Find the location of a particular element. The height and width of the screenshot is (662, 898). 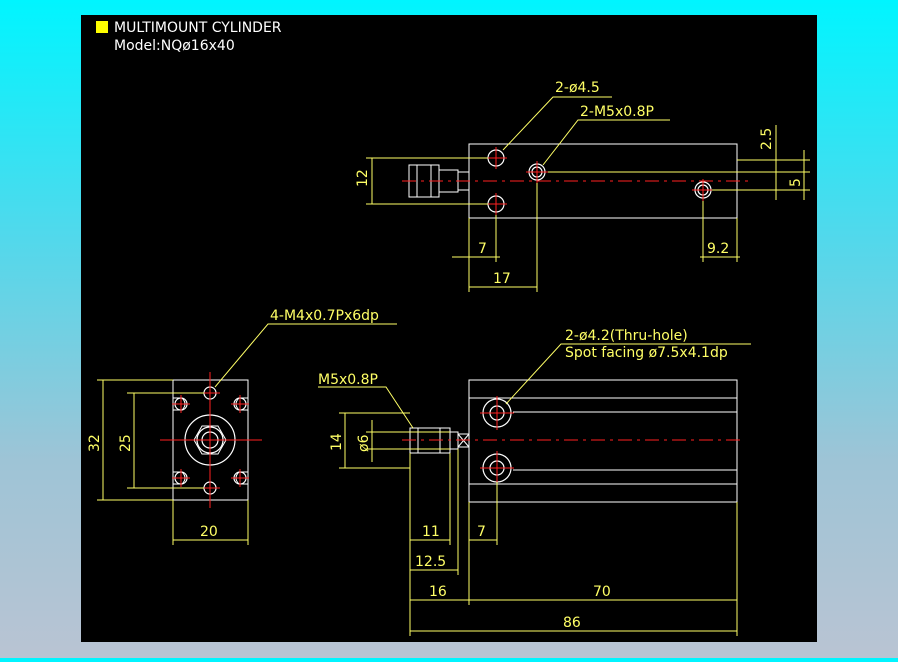

dim-side-12-5: 12.5 is located at coordinates (430, 562).